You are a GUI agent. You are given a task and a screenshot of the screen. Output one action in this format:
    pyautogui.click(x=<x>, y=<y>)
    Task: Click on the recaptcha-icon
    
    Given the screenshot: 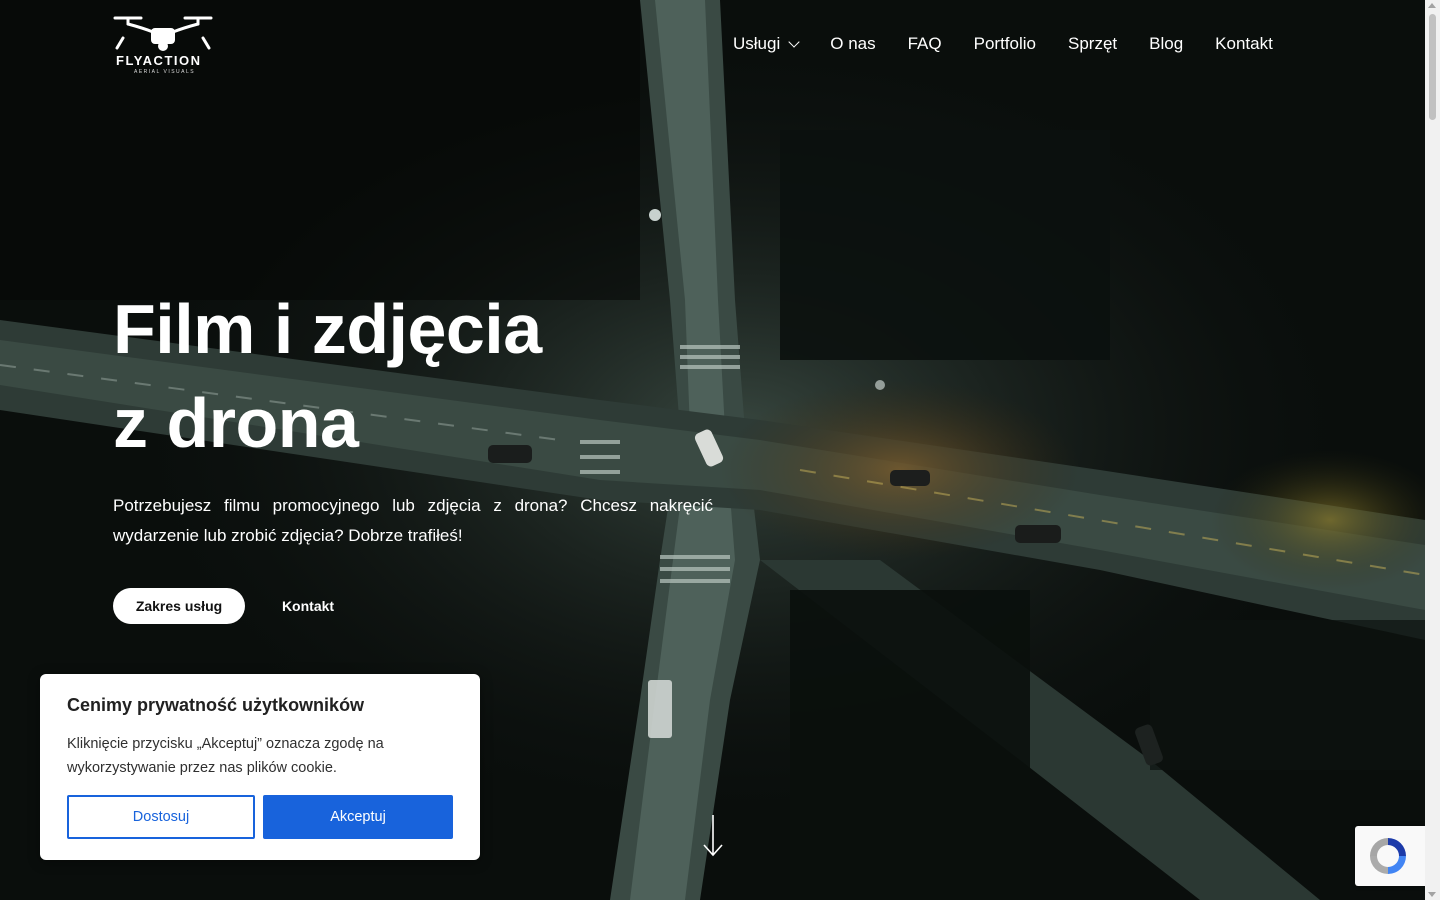 What is the action you would take?
    pyautogui.click(x=1388, y=856)
    